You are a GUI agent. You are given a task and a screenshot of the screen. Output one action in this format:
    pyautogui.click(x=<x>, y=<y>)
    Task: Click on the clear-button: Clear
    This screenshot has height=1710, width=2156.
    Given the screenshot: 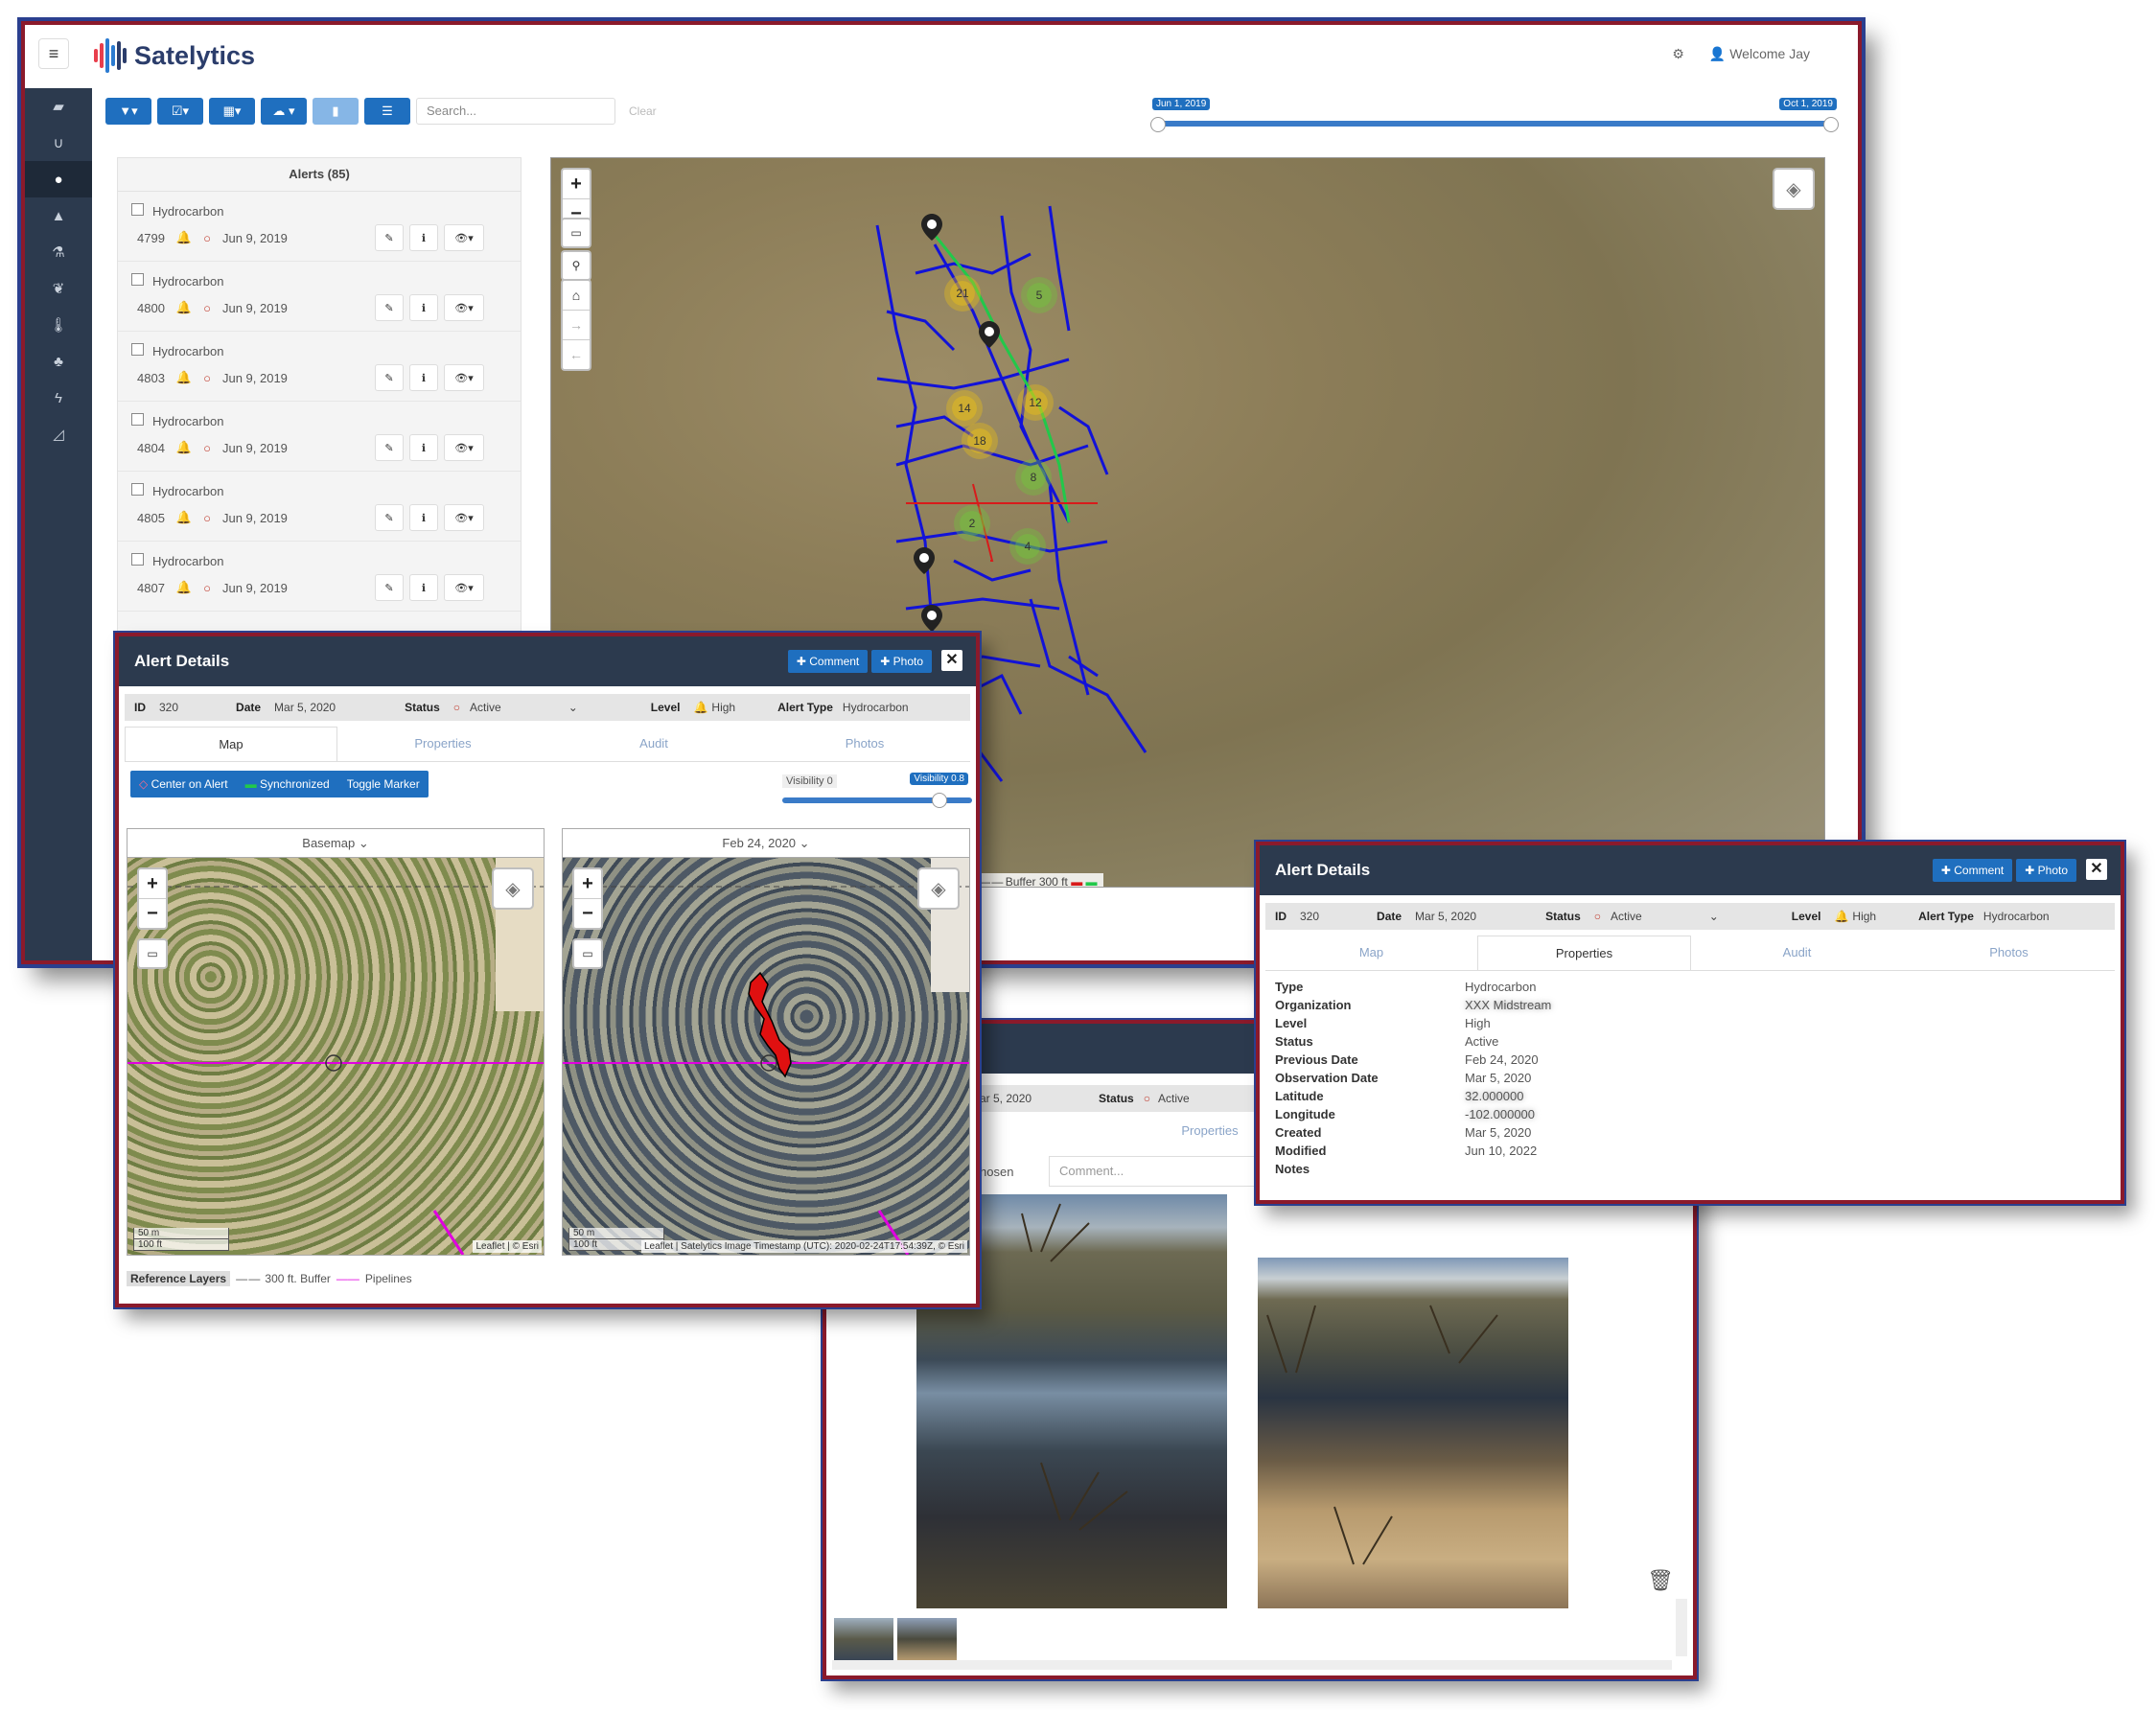 What is the action you would take?
    pyautogui.click(x=643, y=111)
    